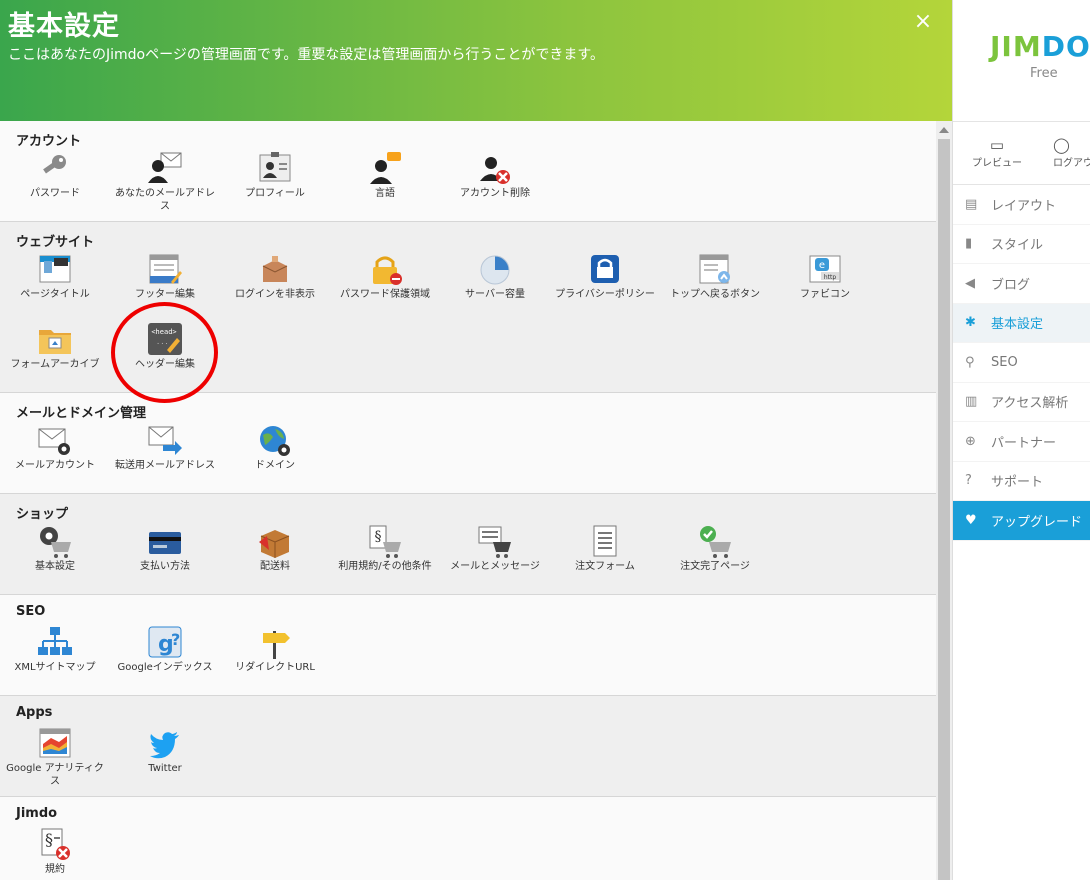 The height and width of the screenshot is (880, 1090). I want to click on settings-item: g? Googleインデックス, so click(165, 660).